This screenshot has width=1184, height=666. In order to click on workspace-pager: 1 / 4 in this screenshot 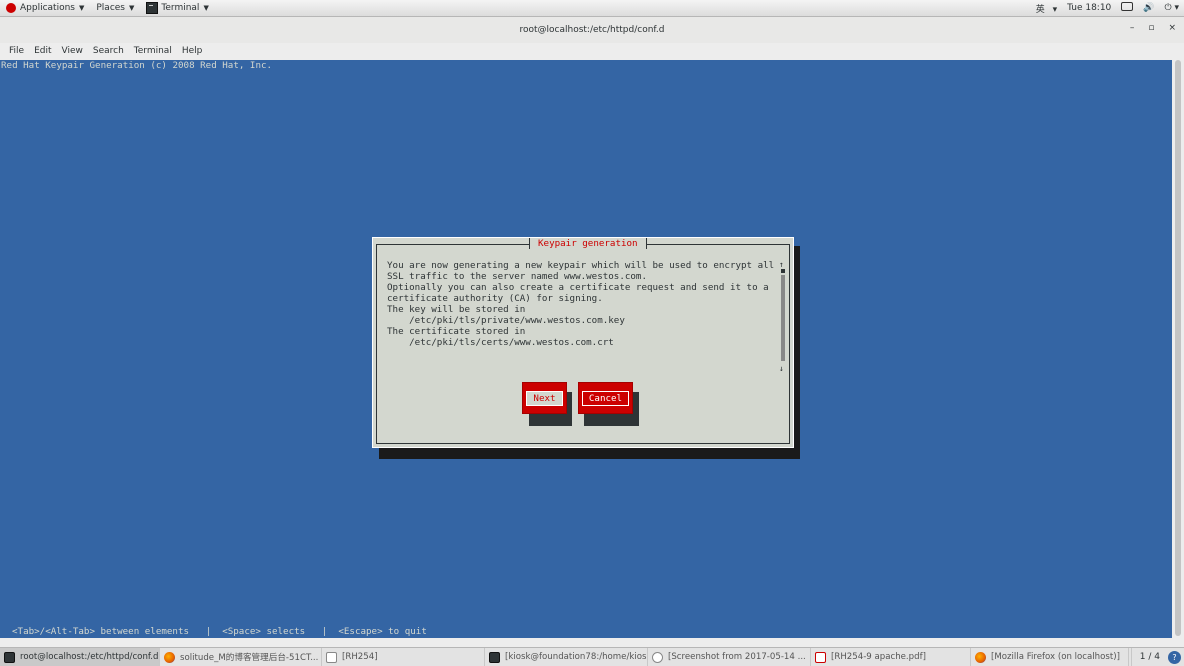, I will do `click(1149, 656)`.